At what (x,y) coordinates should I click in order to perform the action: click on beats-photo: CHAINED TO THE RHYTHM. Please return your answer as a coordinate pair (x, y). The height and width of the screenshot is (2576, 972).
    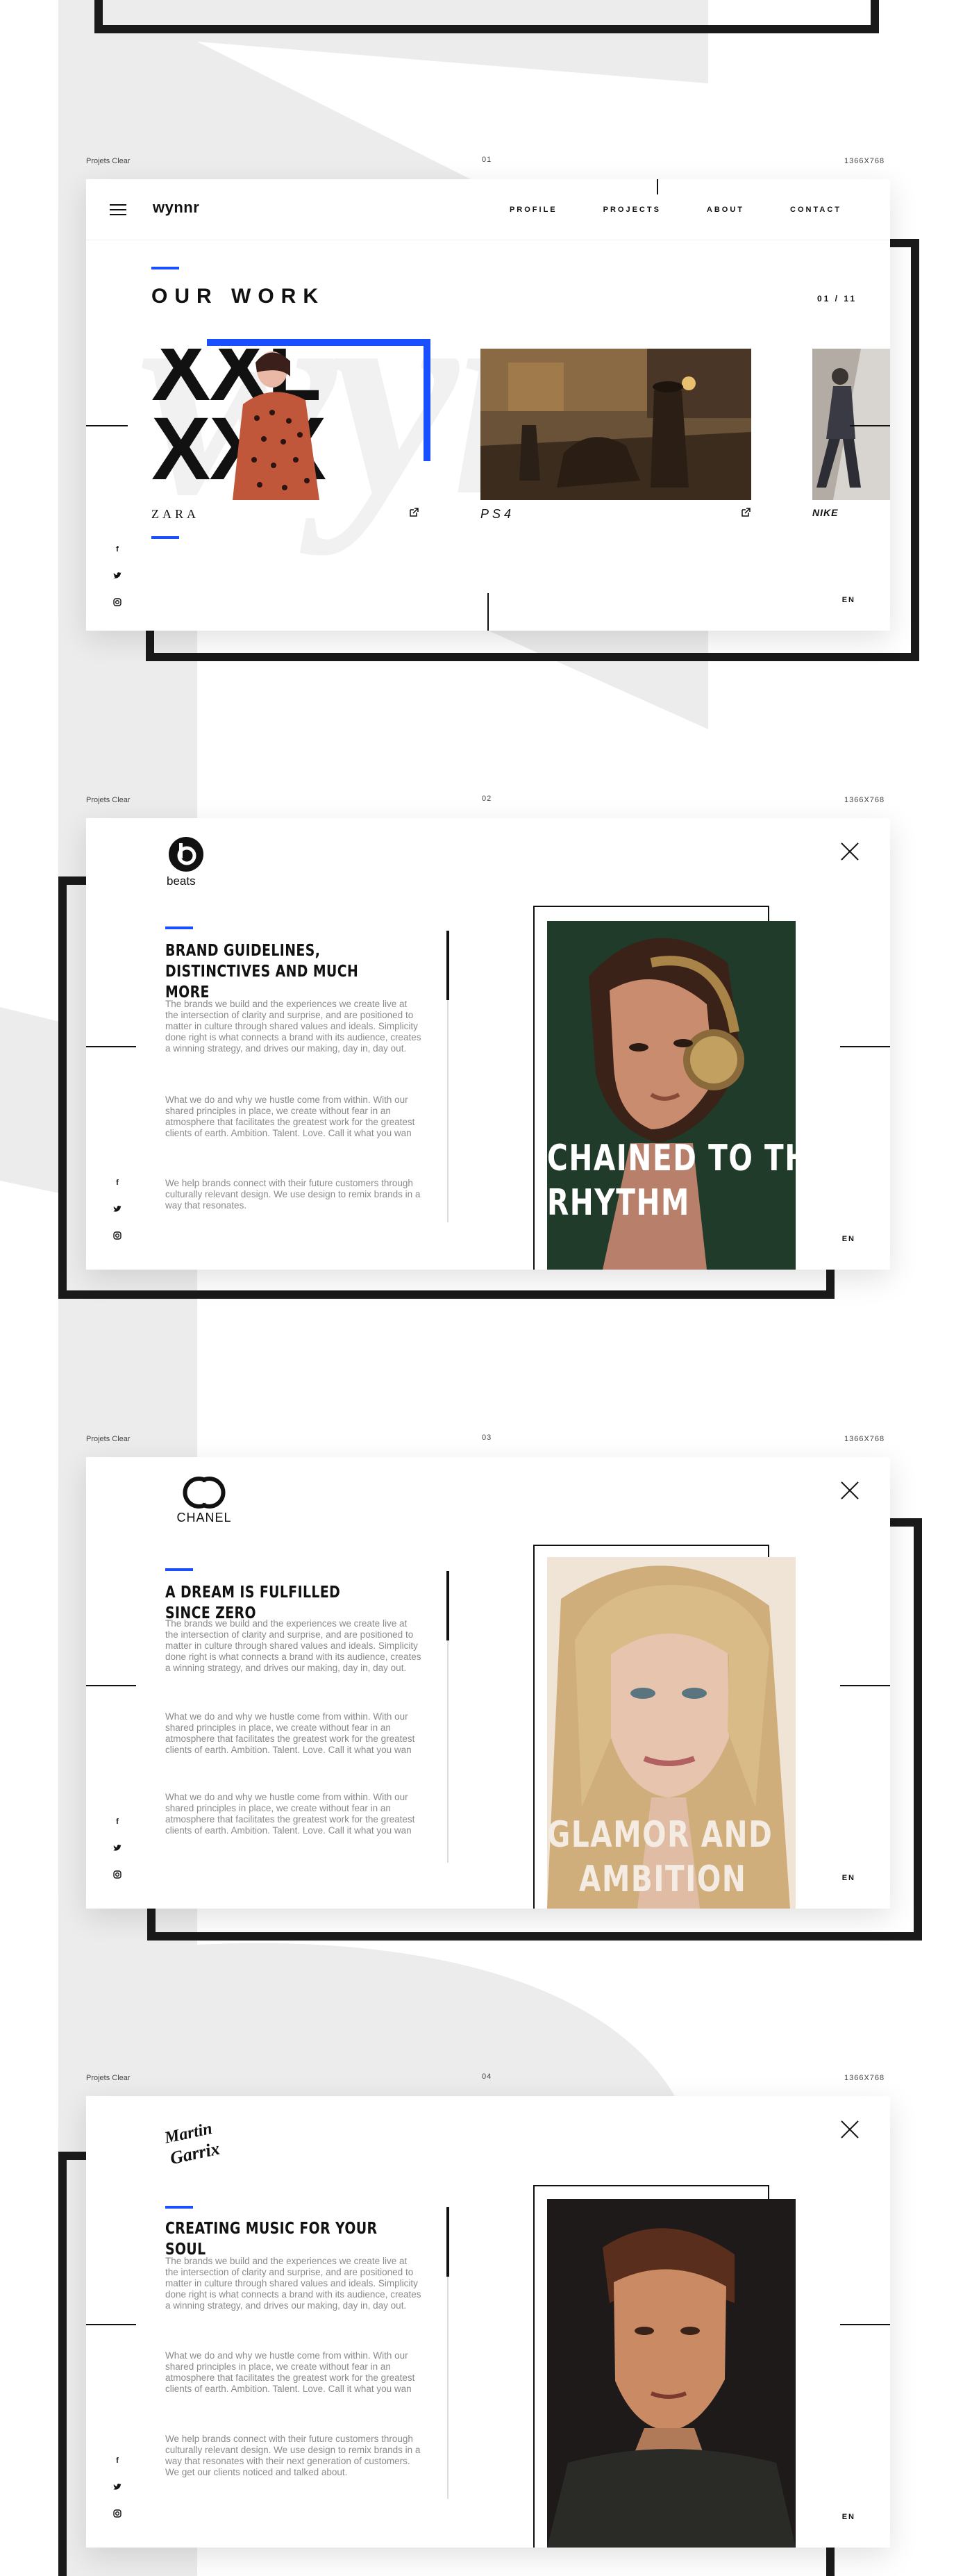
    Looking at the image, I should click on (672, 1095).